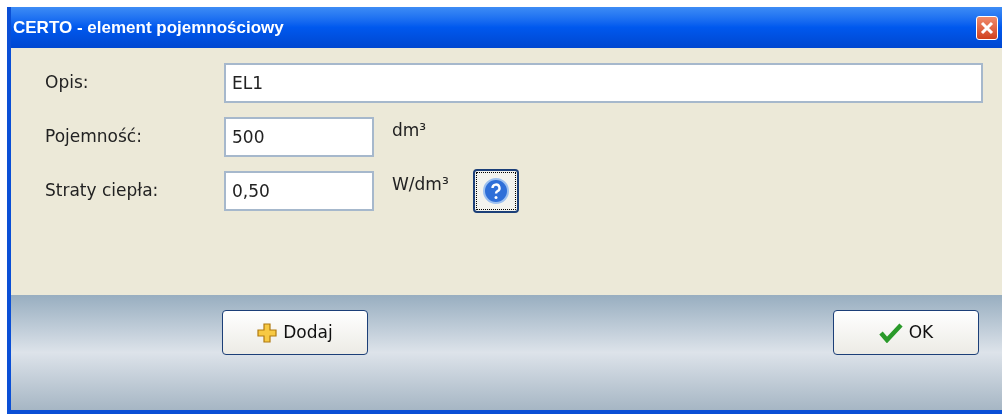 Image resolution: width=1002 pixels, height=417 pixels. I want to click on ok-button: OK, so click(906, 332).